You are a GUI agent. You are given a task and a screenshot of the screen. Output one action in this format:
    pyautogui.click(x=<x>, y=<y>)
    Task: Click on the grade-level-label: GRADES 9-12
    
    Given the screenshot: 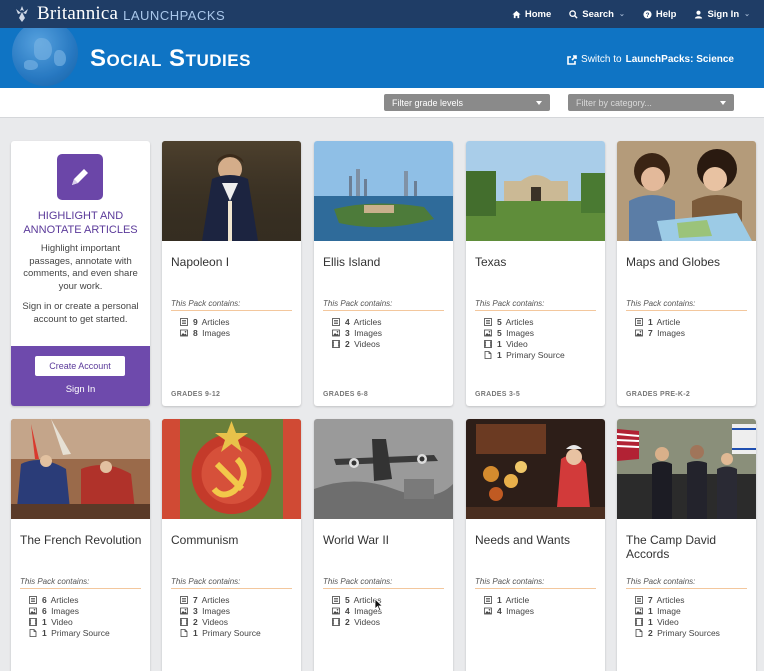 What is the action you would take?
    pyautogui.click(x=196, y=394)
    